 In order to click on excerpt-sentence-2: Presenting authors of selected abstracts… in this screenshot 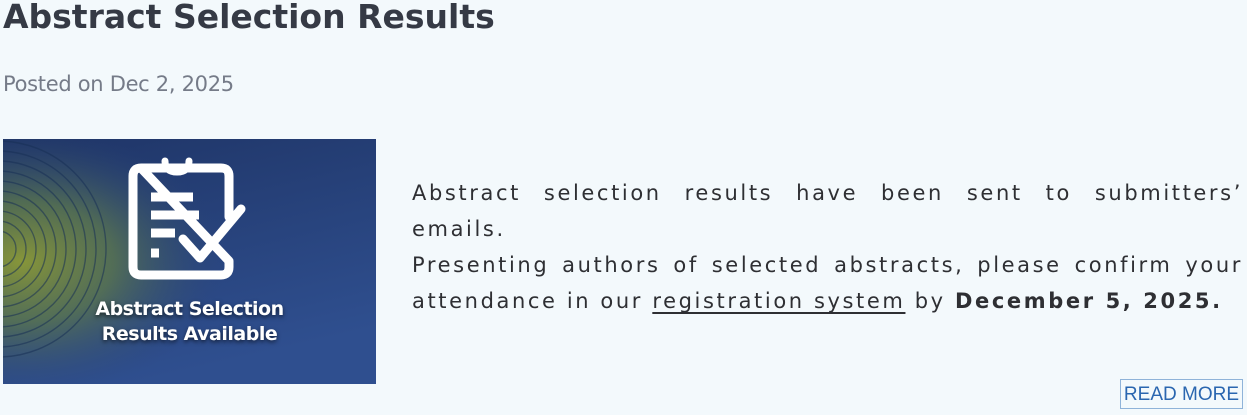, I will do `click(827, 283)`.